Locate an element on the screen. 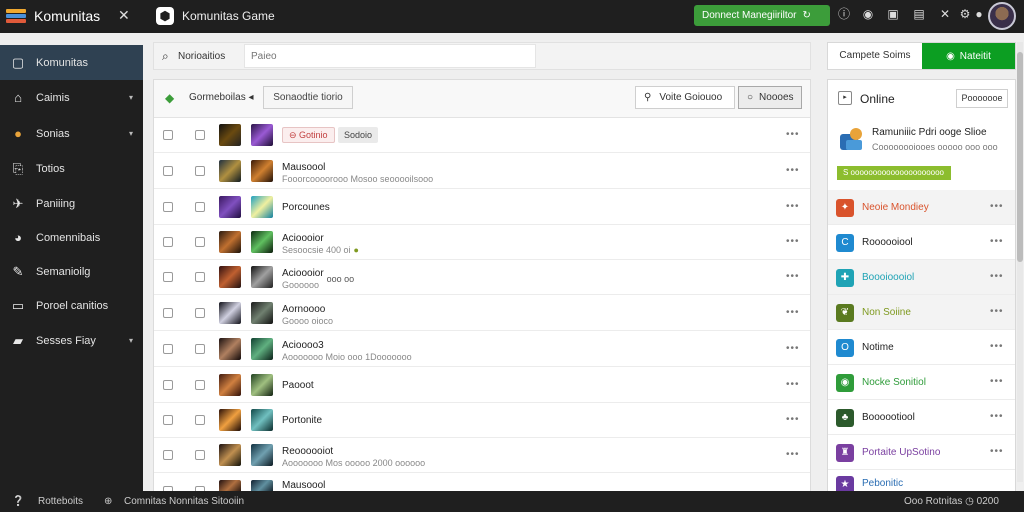 This screenshot has width=1024, height=512. connect-button: Donnect Manegiiriltor ↻ is located at coordinates (762, 15).